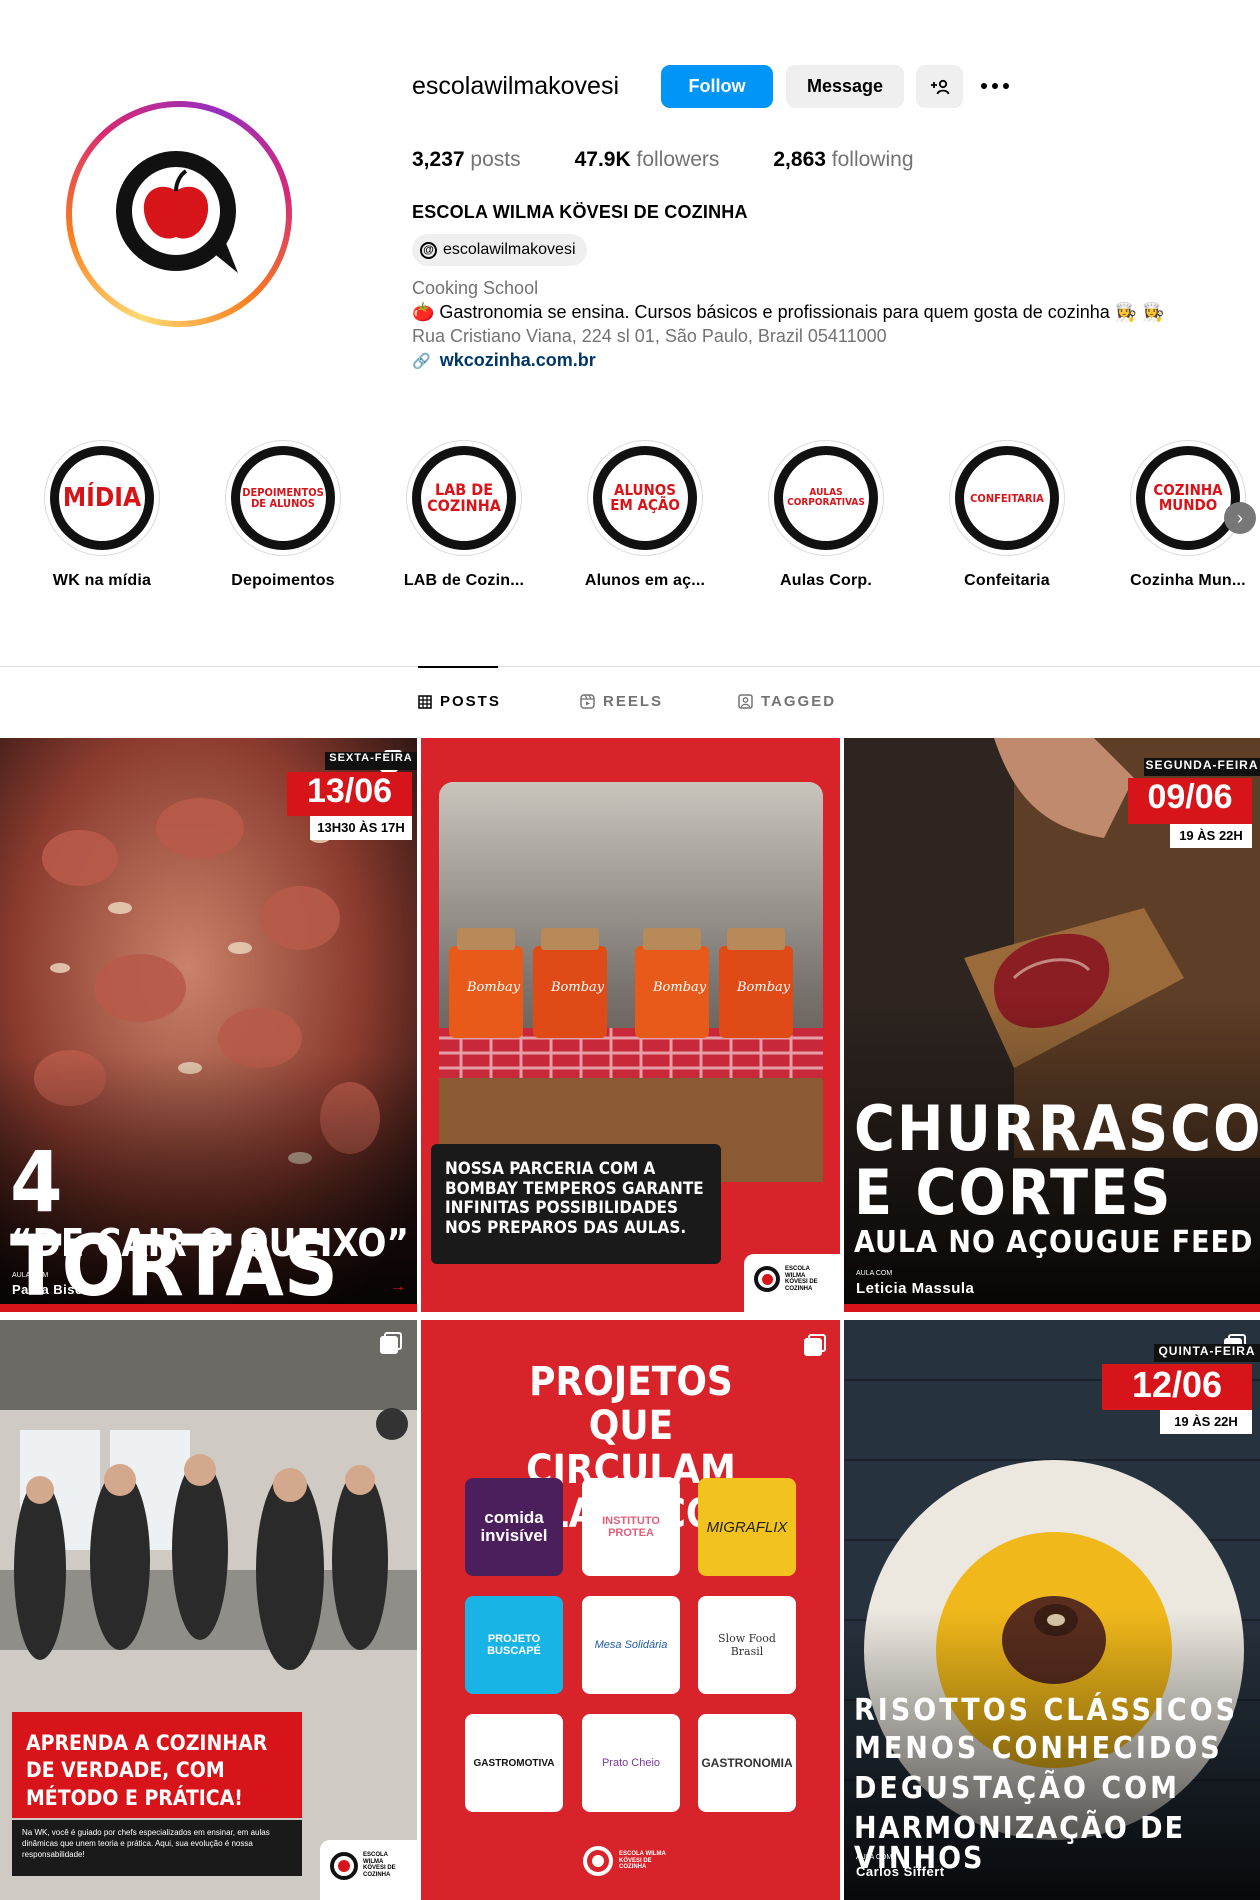 The image size is (1260, 1900). What do you see at coordinates (900, 1871) in the screenshot?
I see `chef-name: Carlos Siffert` at bounding box center [900, 1871].